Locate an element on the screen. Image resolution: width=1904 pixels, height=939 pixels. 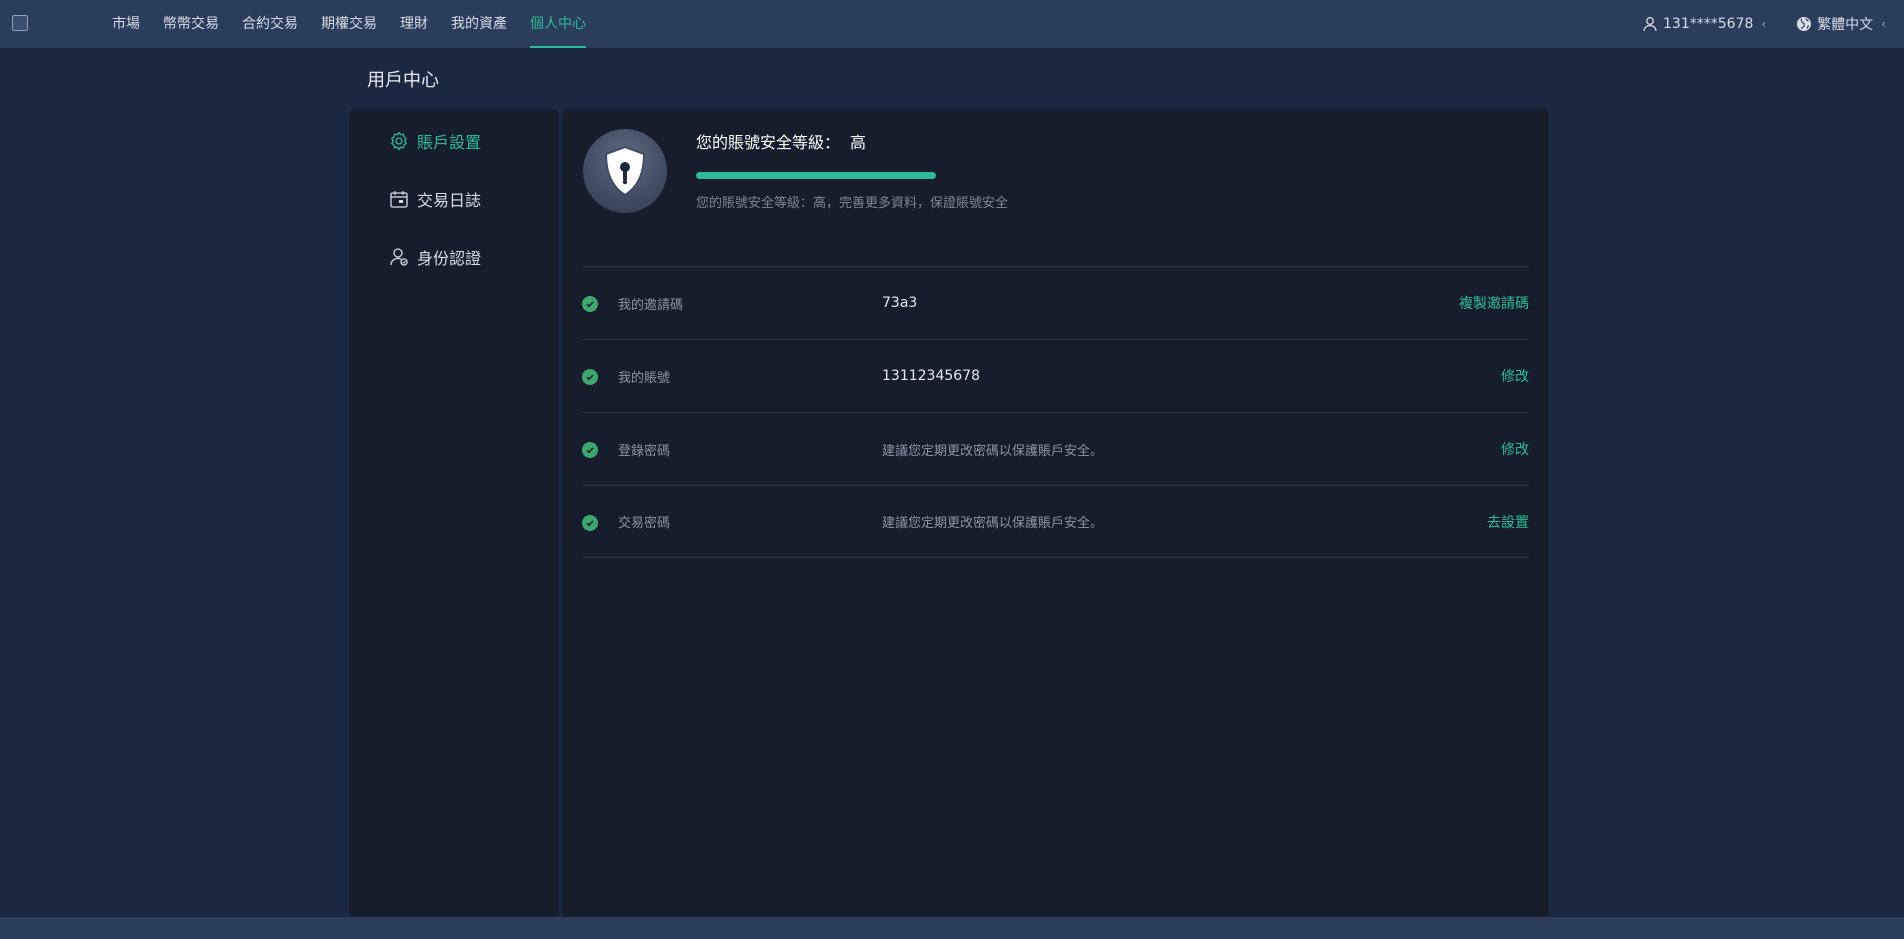
security-badge is located at coordinates (625, 171).